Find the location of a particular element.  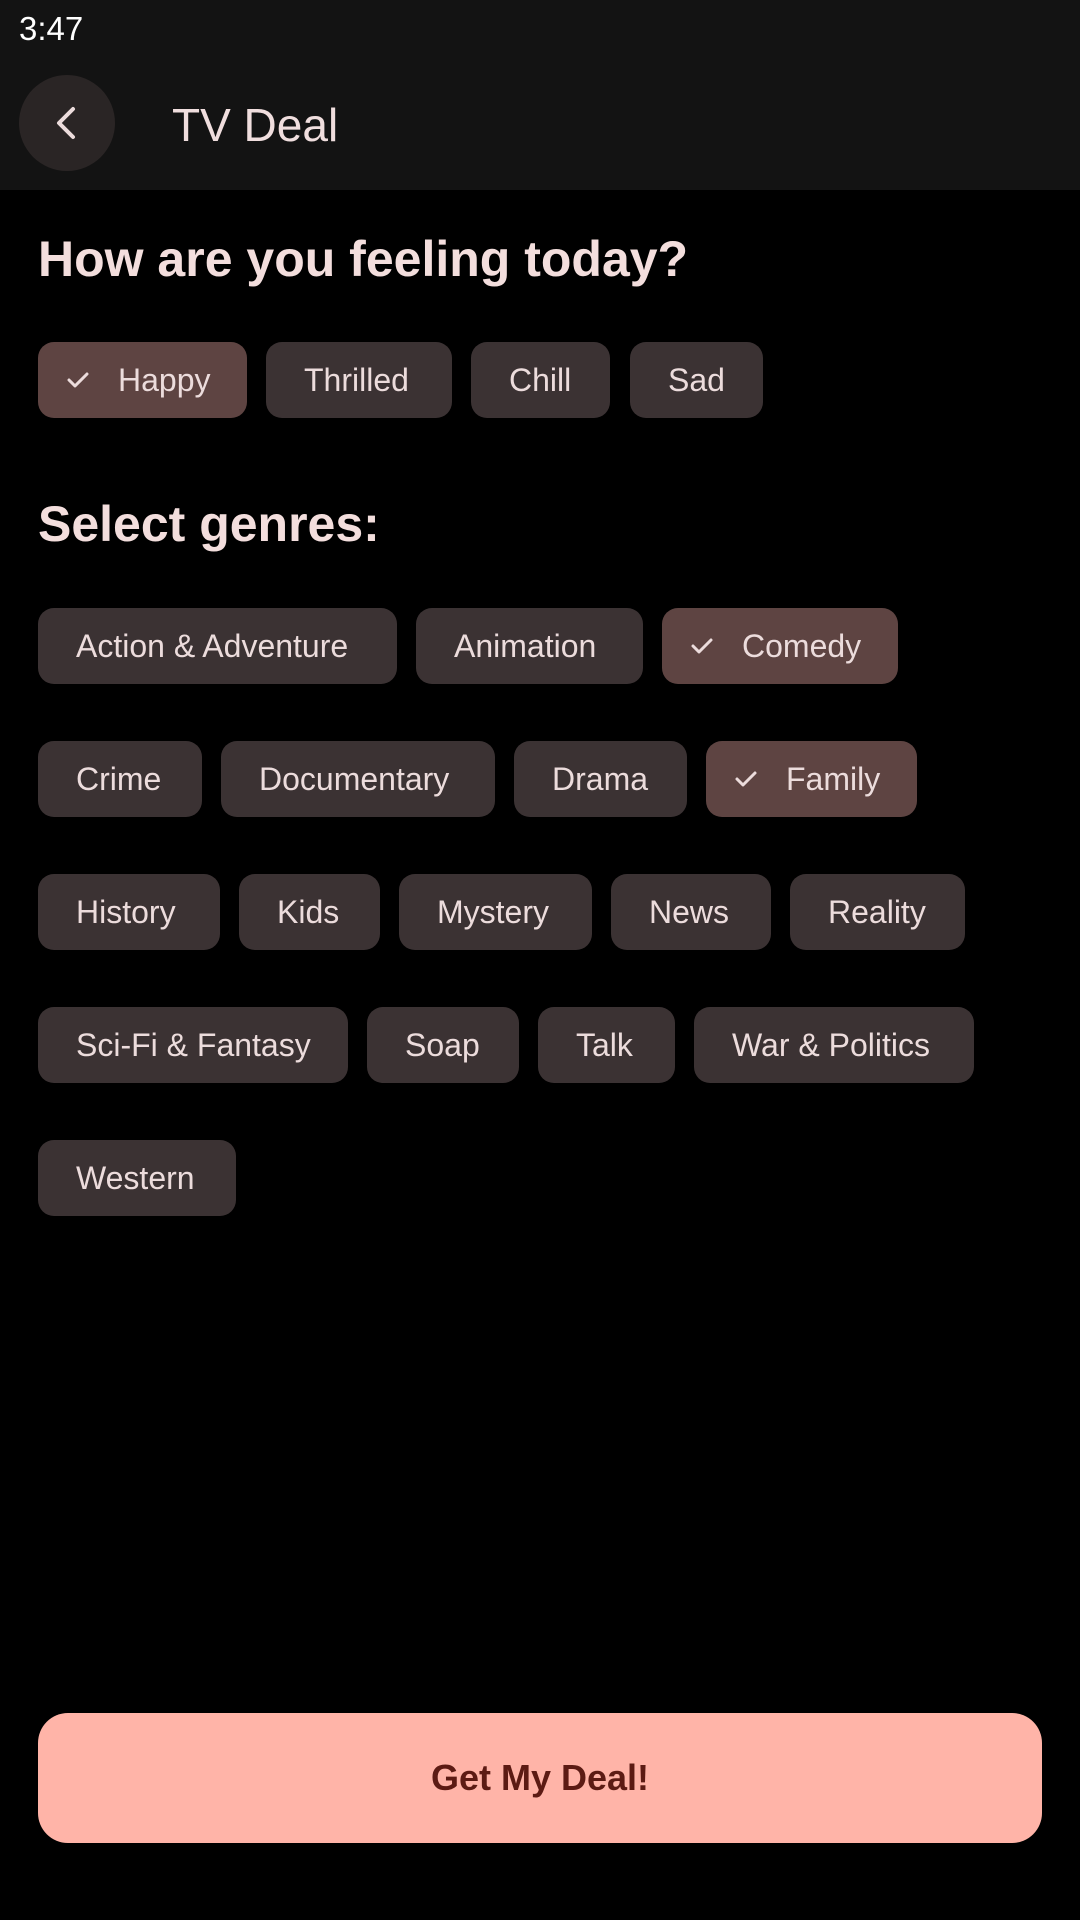

back-button is located at coordinates (67, 123).